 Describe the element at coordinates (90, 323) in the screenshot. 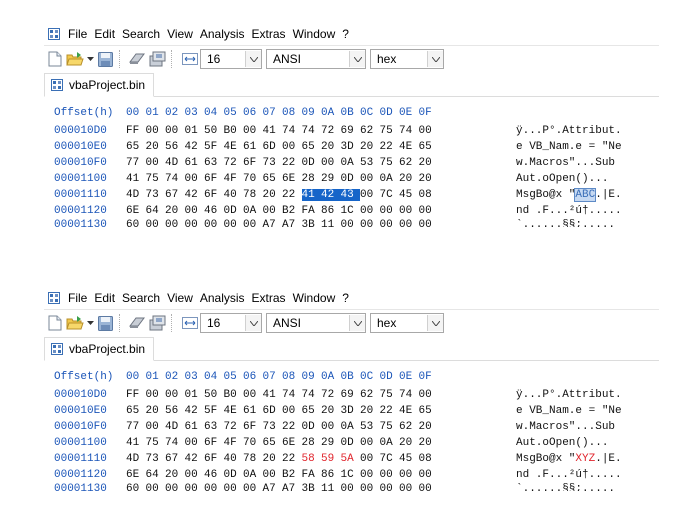

I see `chevron-down-icon` at that location.